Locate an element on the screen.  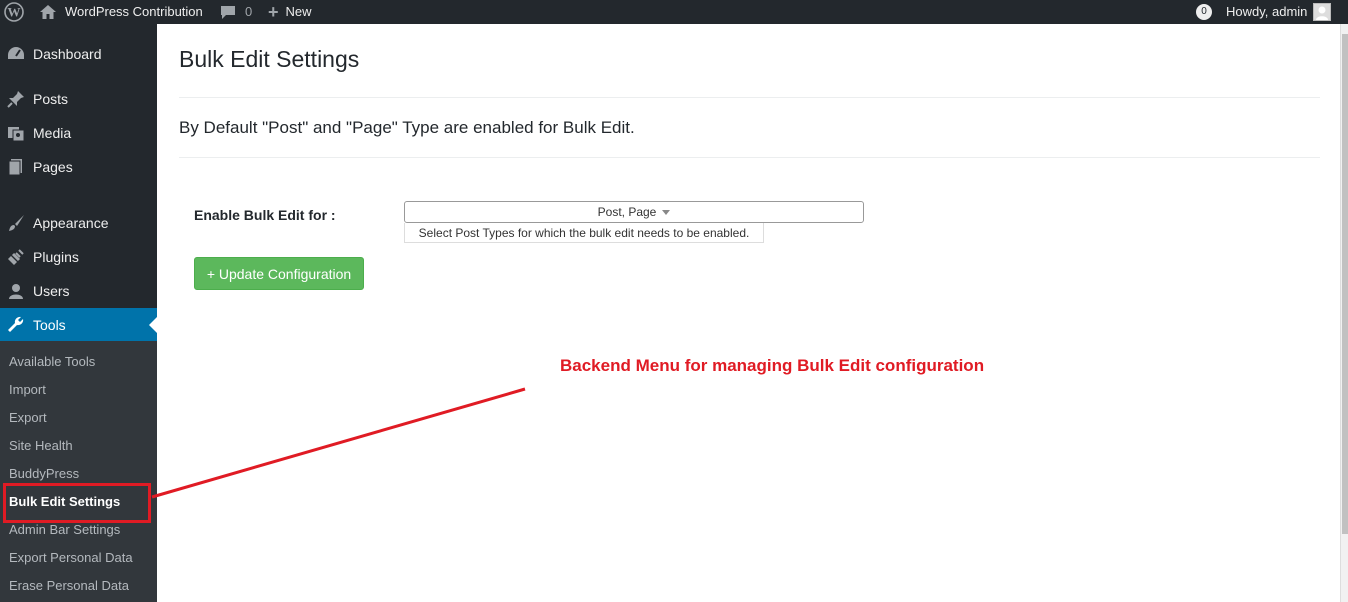
notifications-count: 0 is located at coordinates (1204, 12).